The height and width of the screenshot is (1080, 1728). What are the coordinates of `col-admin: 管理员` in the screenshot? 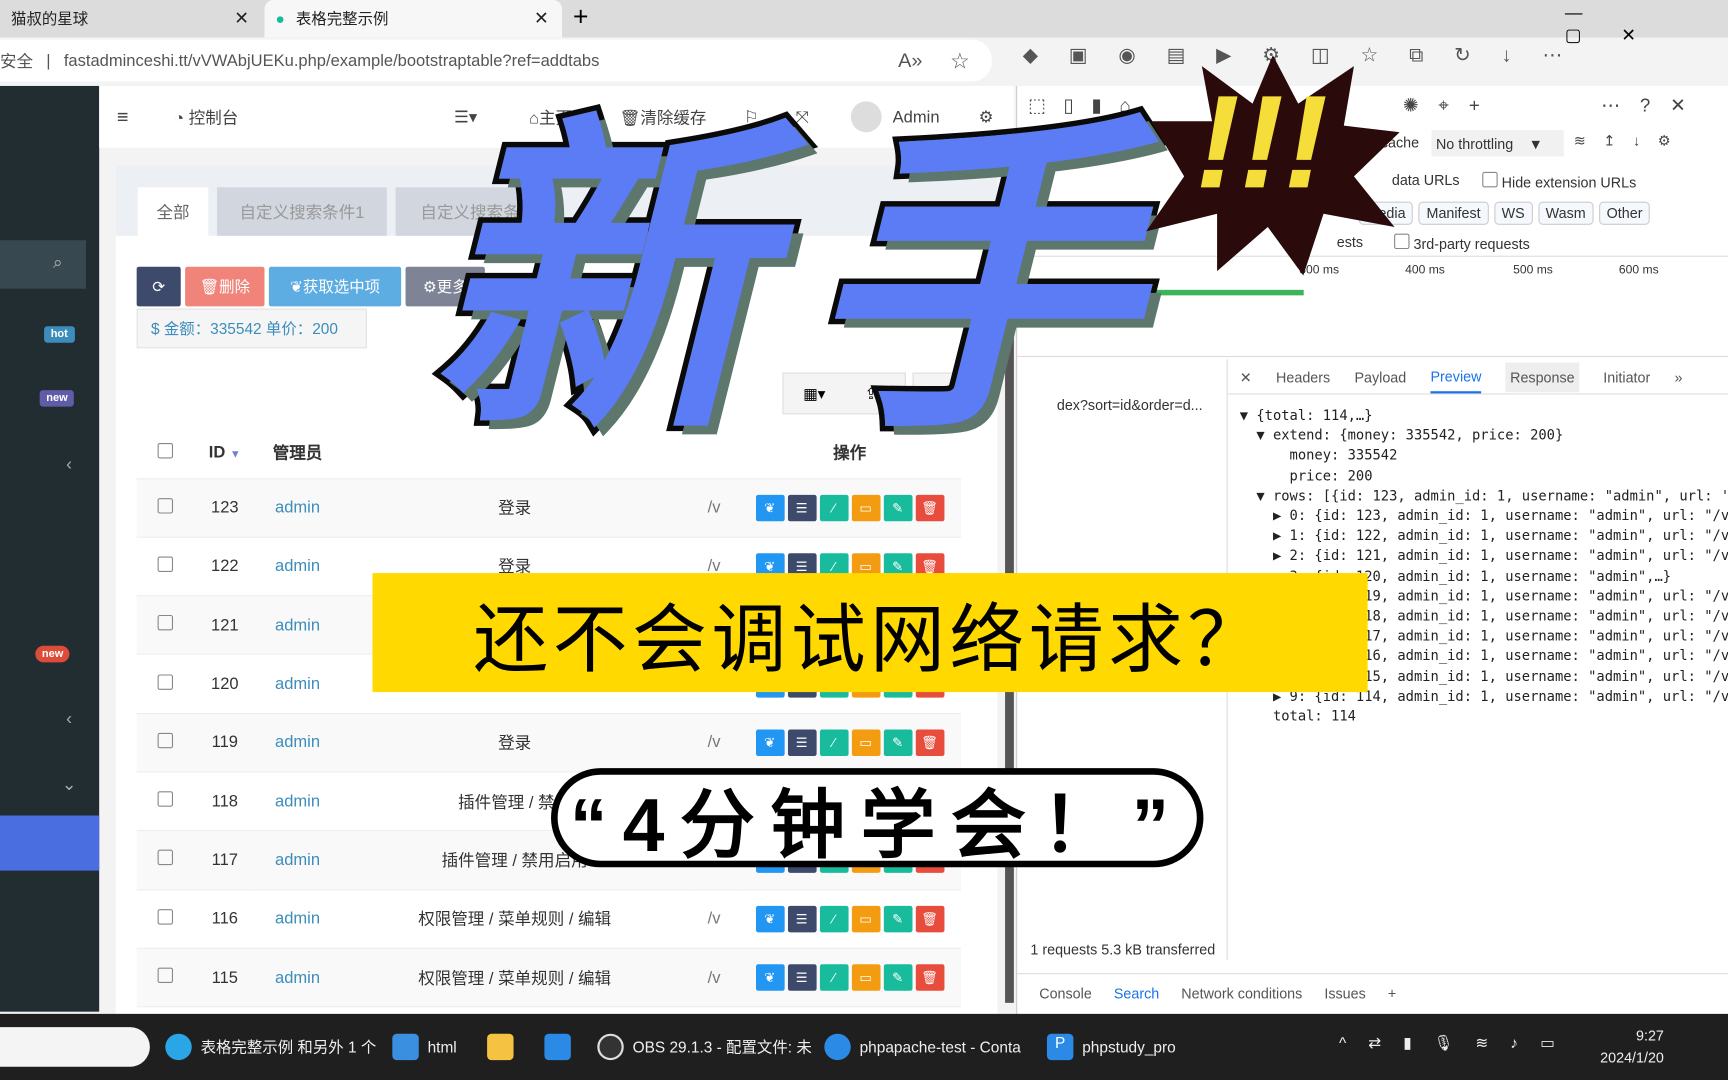 It's located at (297, 453).